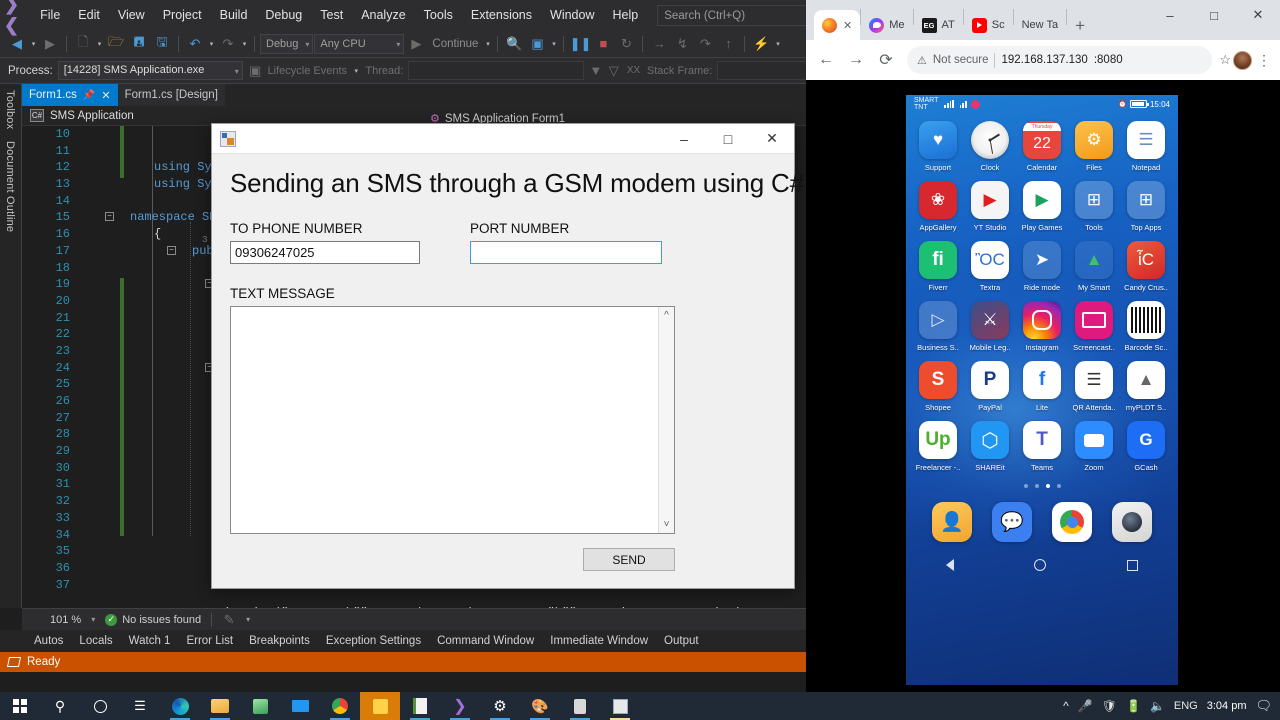 The width and height of the screenshot is (1280, 720). What do you see at coordinates (599, 641) in the screenshot?
I see `panel-tab-immediate-window: Immediate Window` at bounding box center [599, 641].